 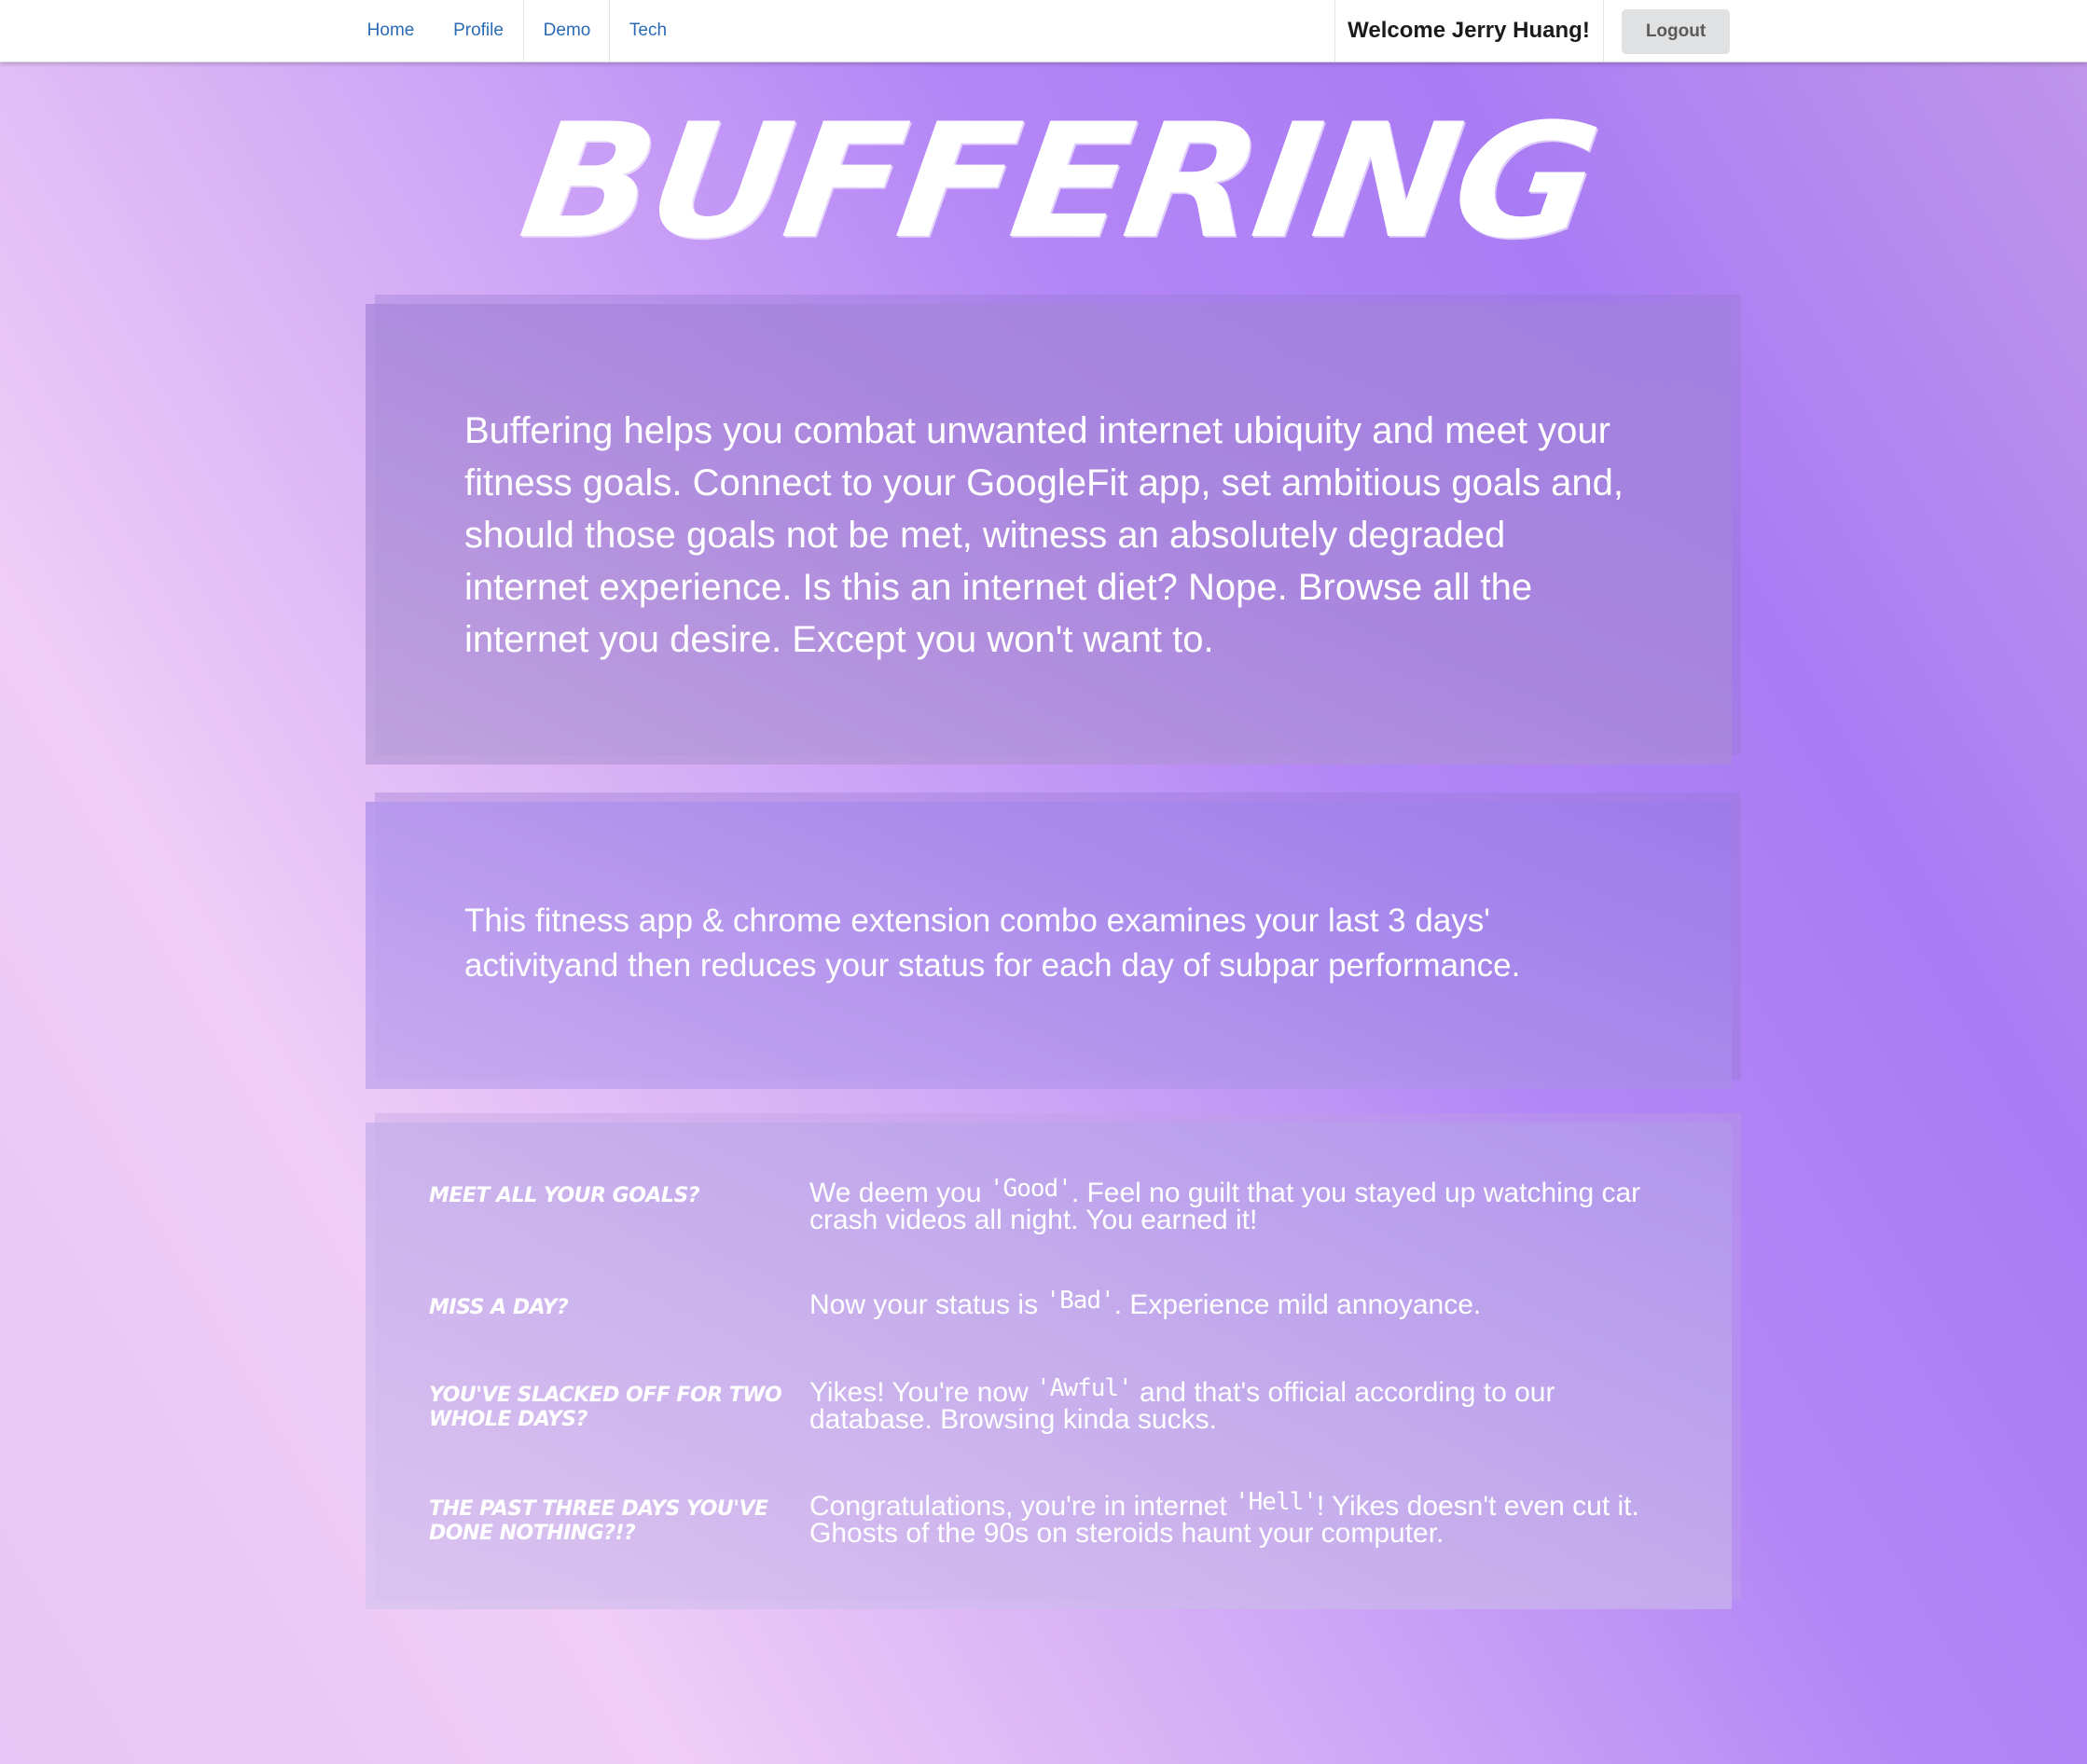 I want to click on logout-button: Logout, so click(x=1676, y=31).